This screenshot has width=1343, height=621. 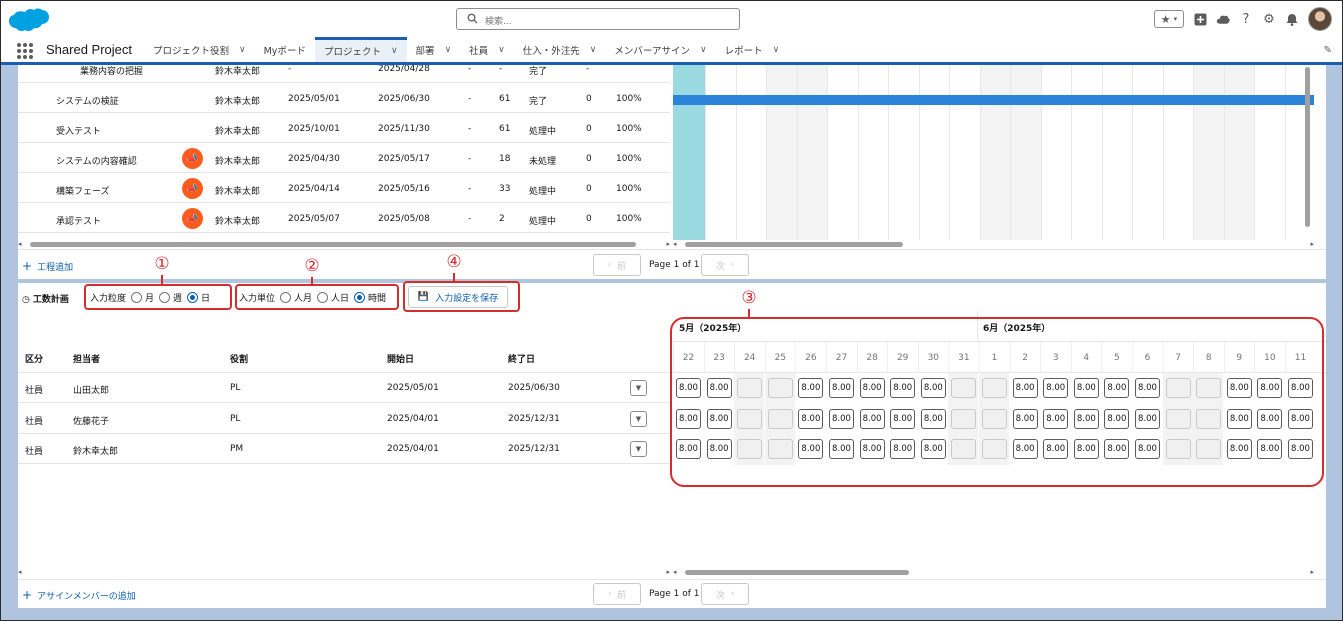 What do you see at coordinates (543, 162) in the screenshot?
I see `task-status: 未処理` at bounding box center [543, 162].